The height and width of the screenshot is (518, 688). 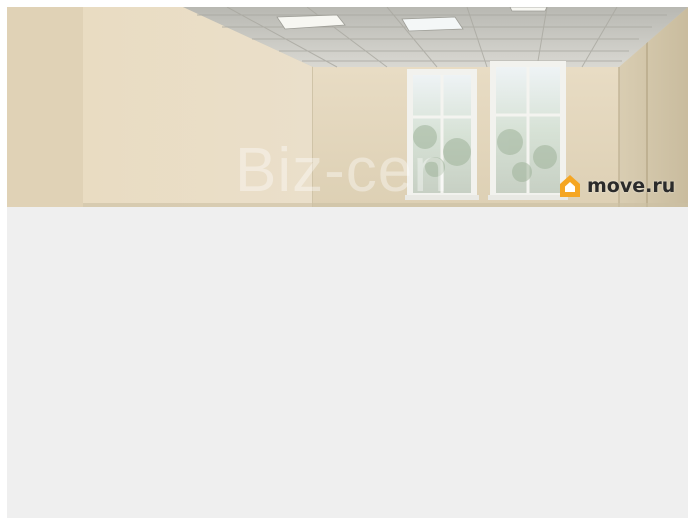 What do you see at coordinates (442, 133) in the screenshot?
I see `window-left` at bounding box center [442, 133].